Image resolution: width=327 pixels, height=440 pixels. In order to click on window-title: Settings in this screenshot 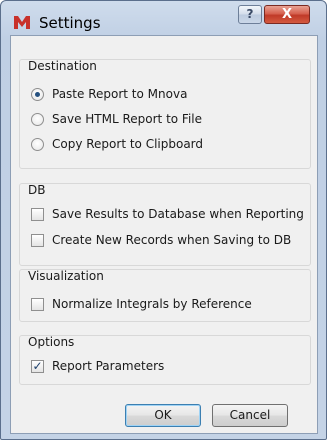, I will do `click(70, 23)`.